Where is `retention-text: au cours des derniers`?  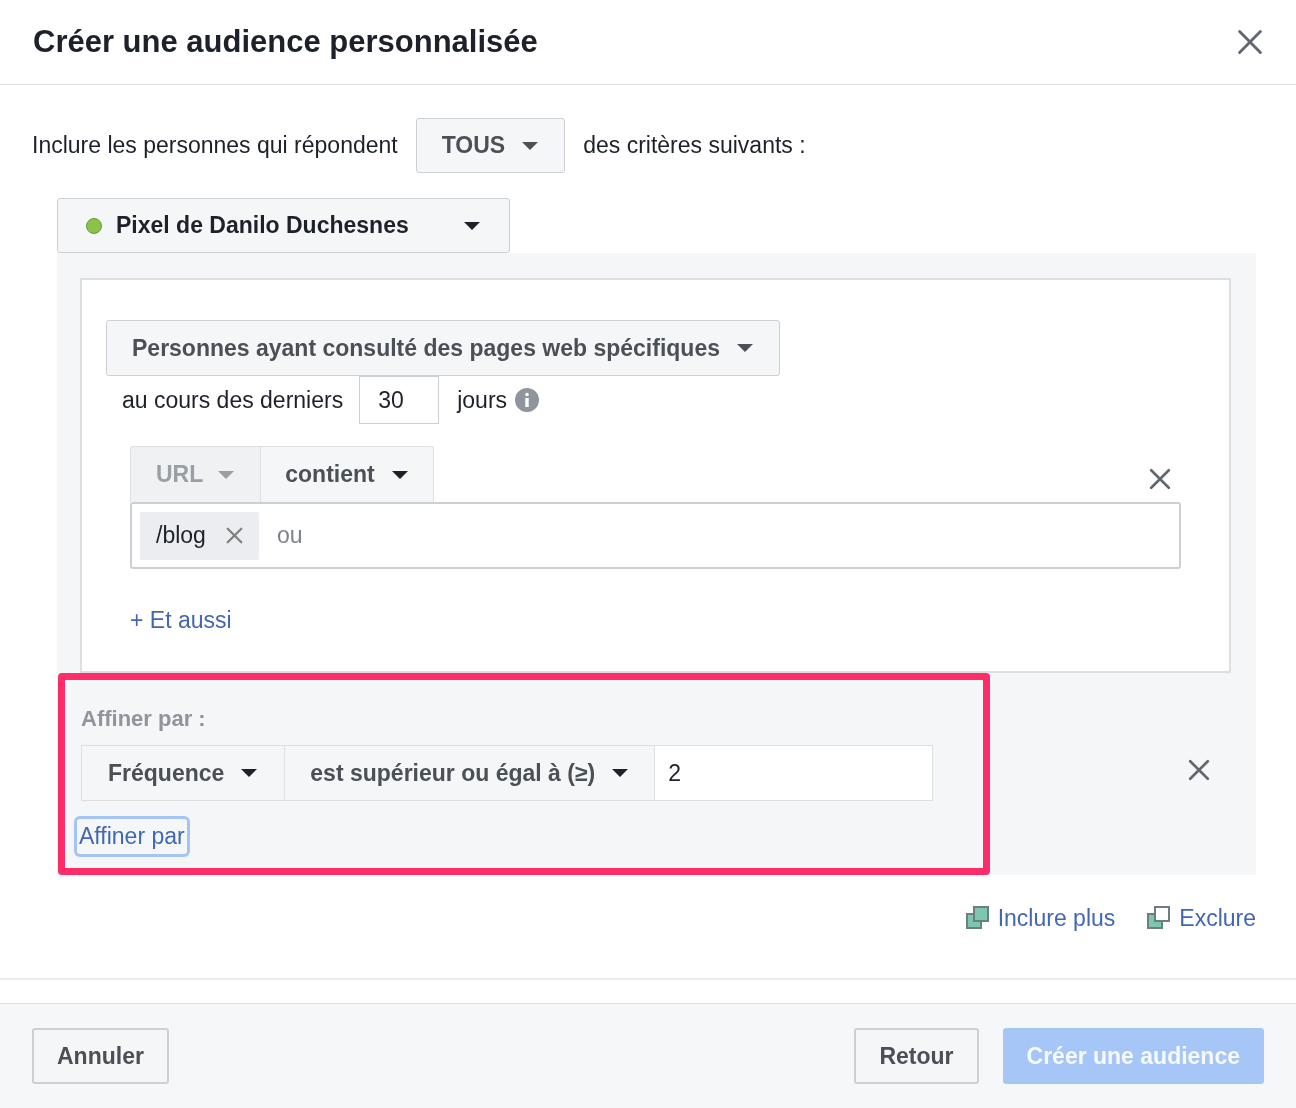
retention-text: au cours des derniers is located at coordinates (233, 400).